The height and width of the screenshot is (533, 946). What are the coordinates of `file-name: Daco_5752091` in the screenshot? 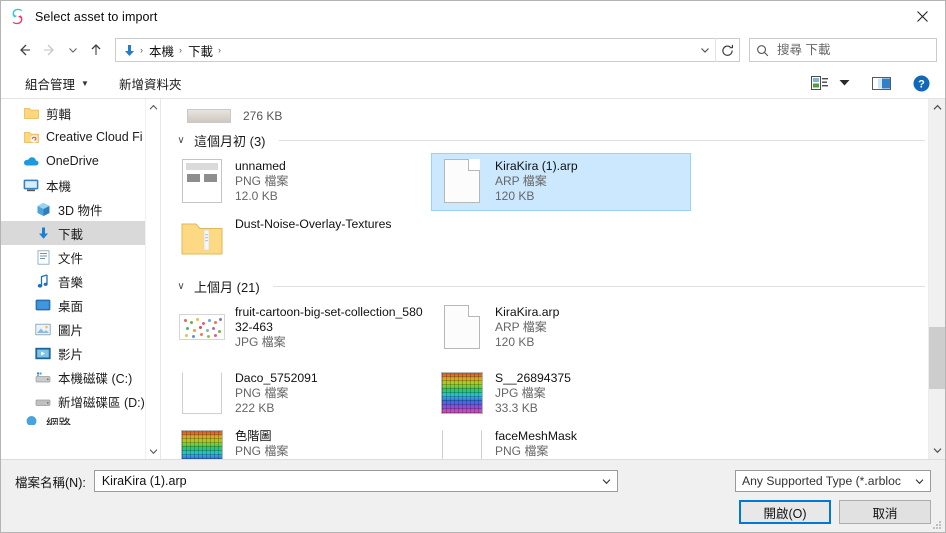 It's located at (276, 378).